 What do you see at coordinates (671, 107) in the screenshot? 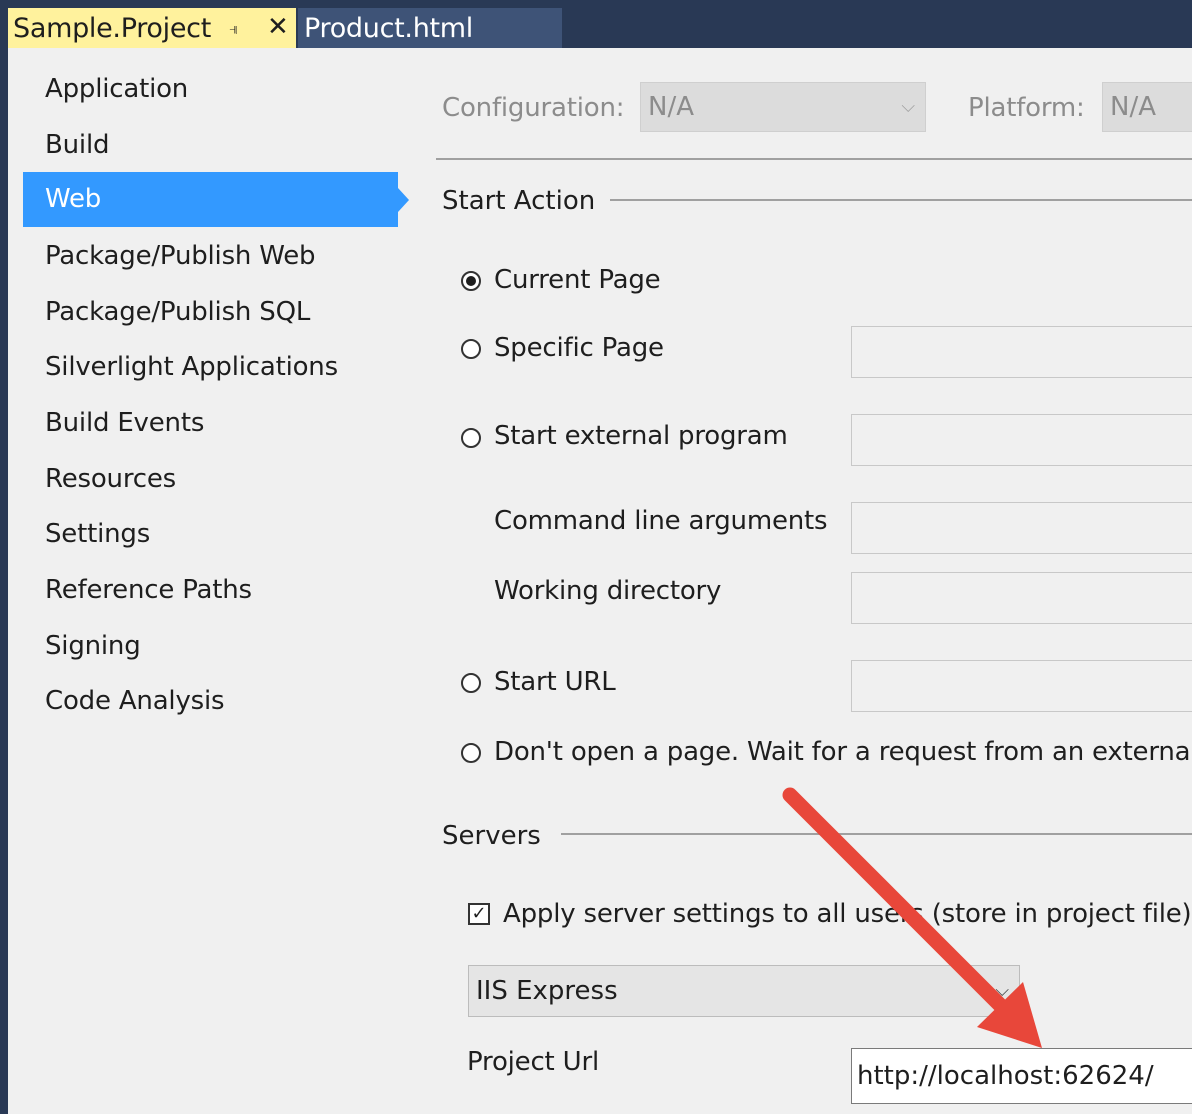
I see `configuration-value: N/A` at bounding box center [671, 107].